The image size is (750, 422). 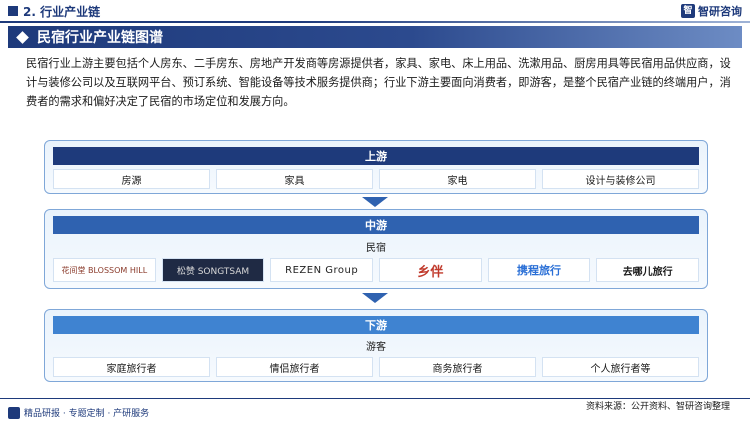 What do you see at coordinates (294, 367) in the screenshot?
I see `downstream-item: 情侣旅行者` at bounding box center [294, 367].